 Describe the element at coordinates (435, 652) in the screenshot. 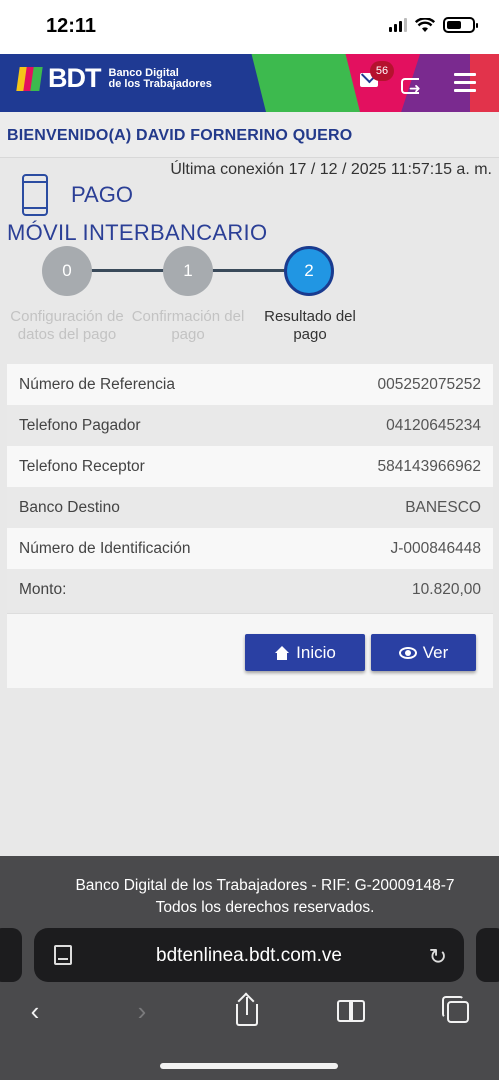

I see `view-button-label: Ver` at that location.